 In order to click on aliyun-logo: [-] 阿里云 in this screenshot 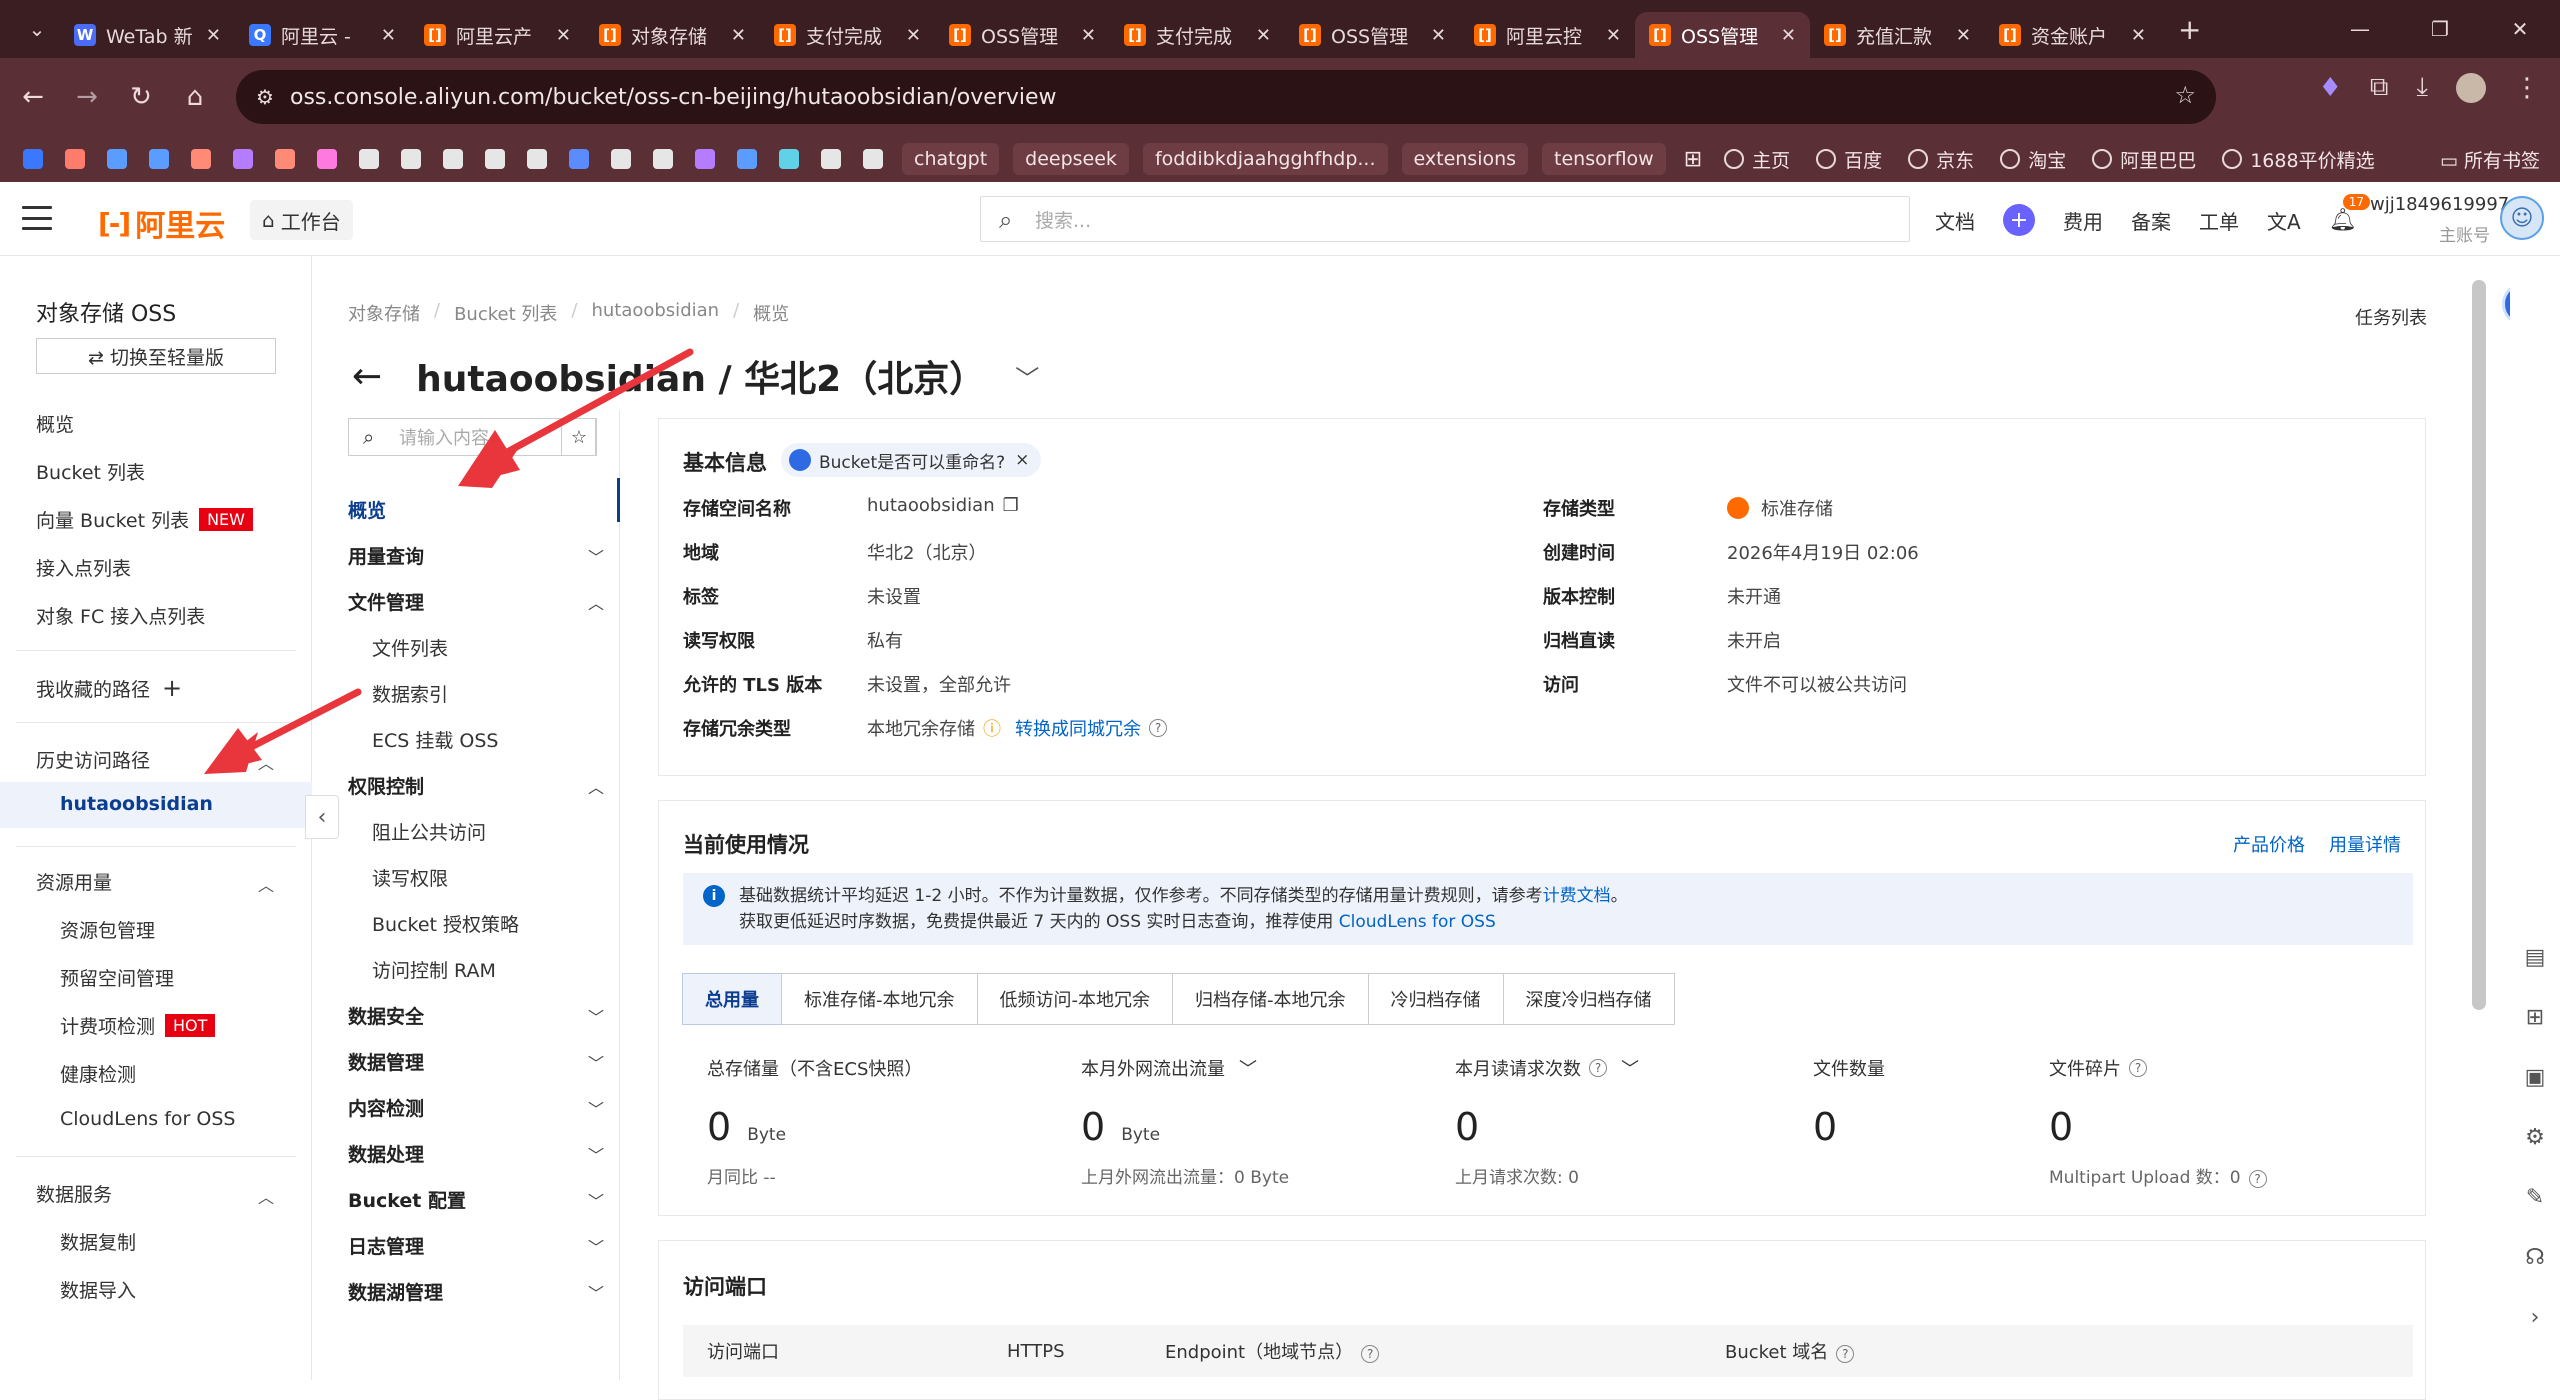, I will do `click(161, 223)`.